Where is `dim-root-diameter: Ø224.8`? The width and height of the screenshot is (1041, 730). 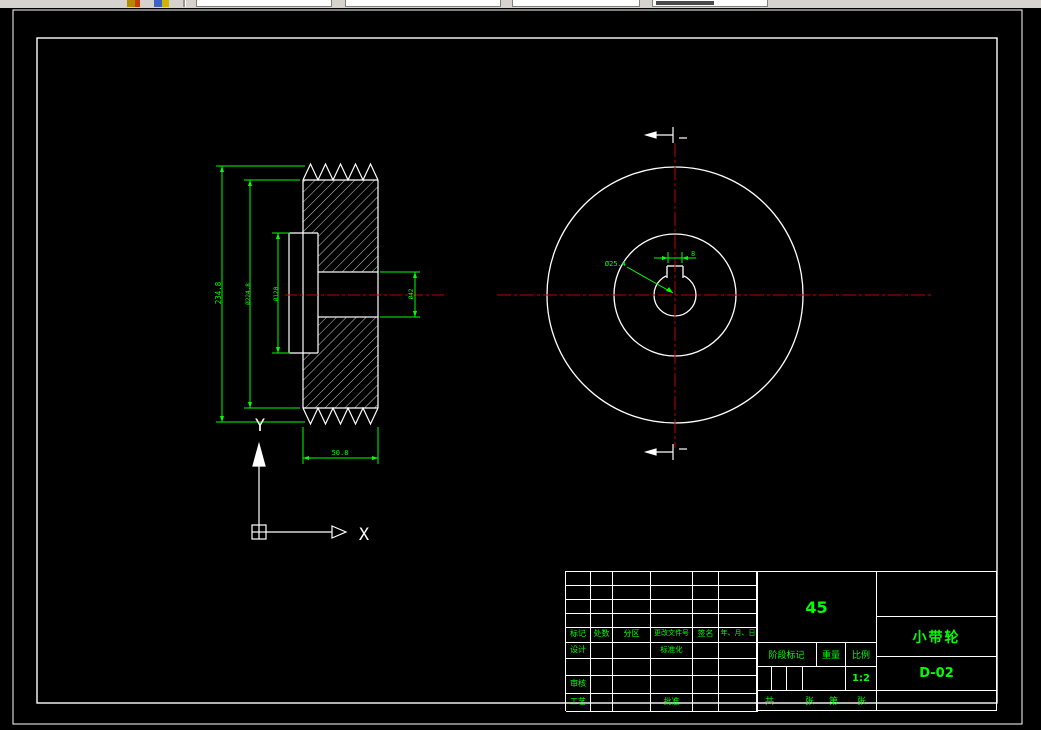
dim-root-diameter: Ø224.8 is located at coordinates (248, 294).